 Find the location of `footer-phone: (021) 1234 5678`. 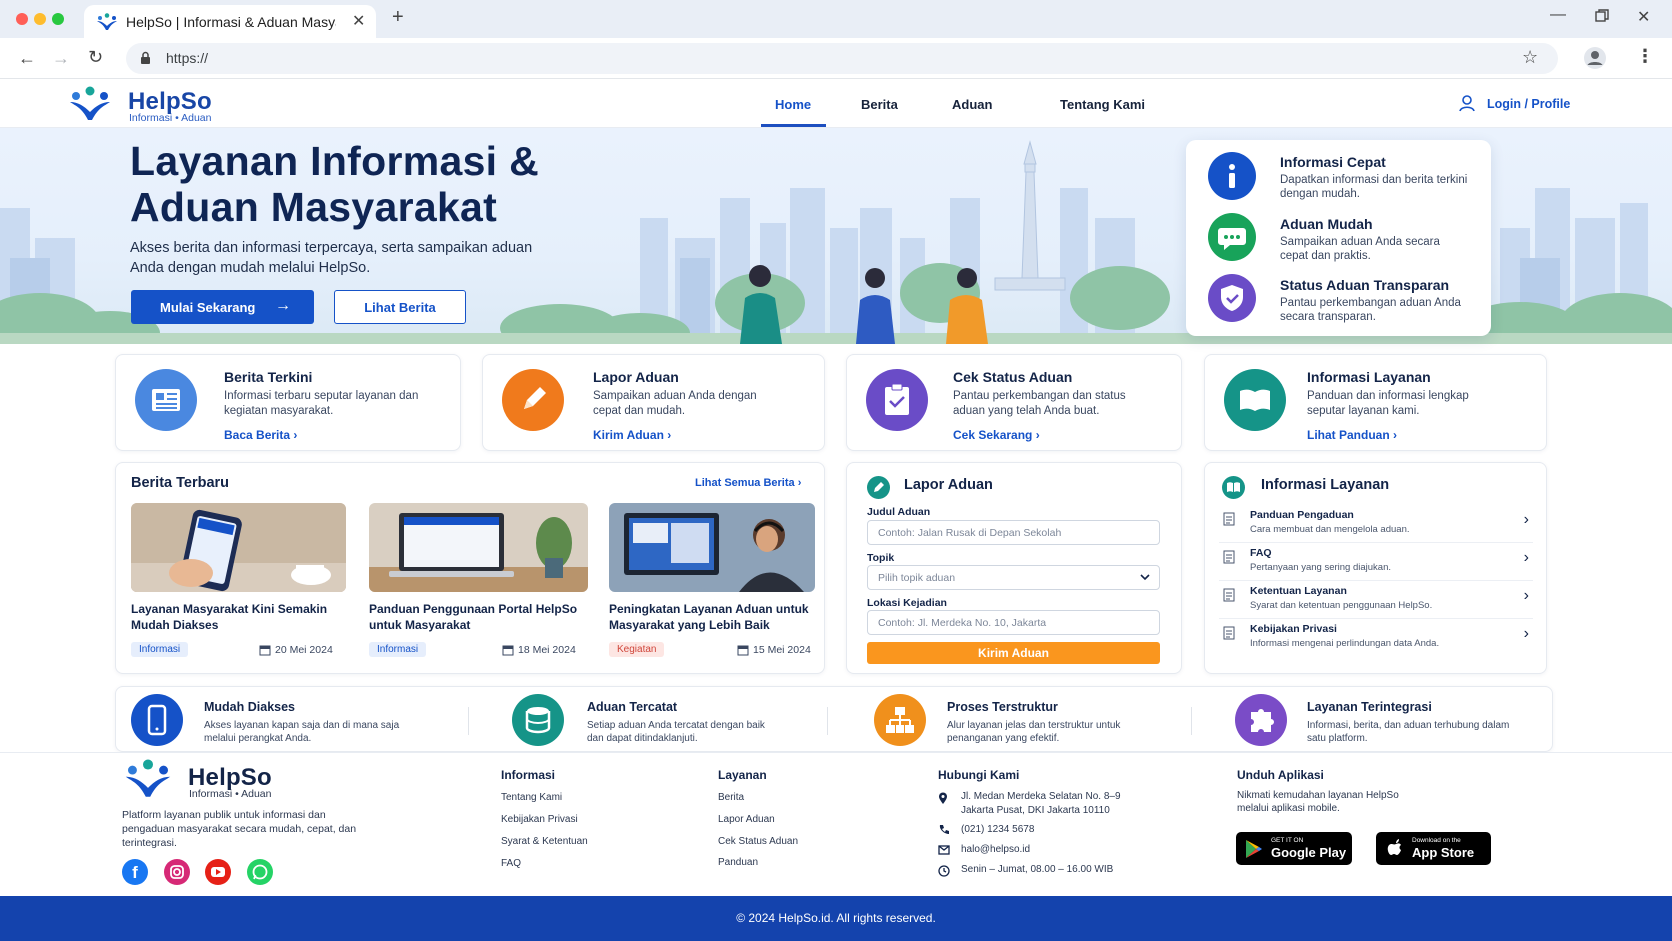

footer-phone: (021) 1234 5678 is located at coordinates (997, 829).